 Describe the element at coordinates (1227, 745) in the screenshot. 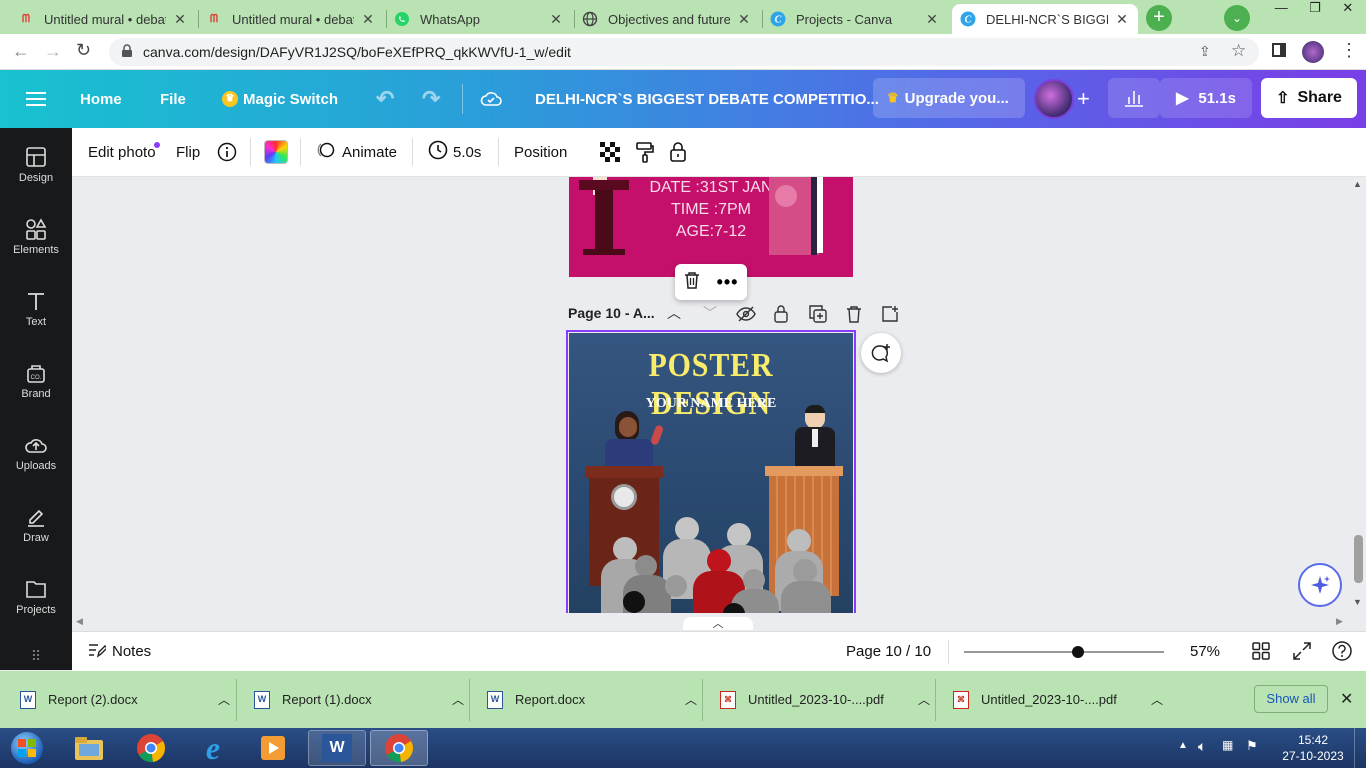

I see `network-icon: ▦` at that location.